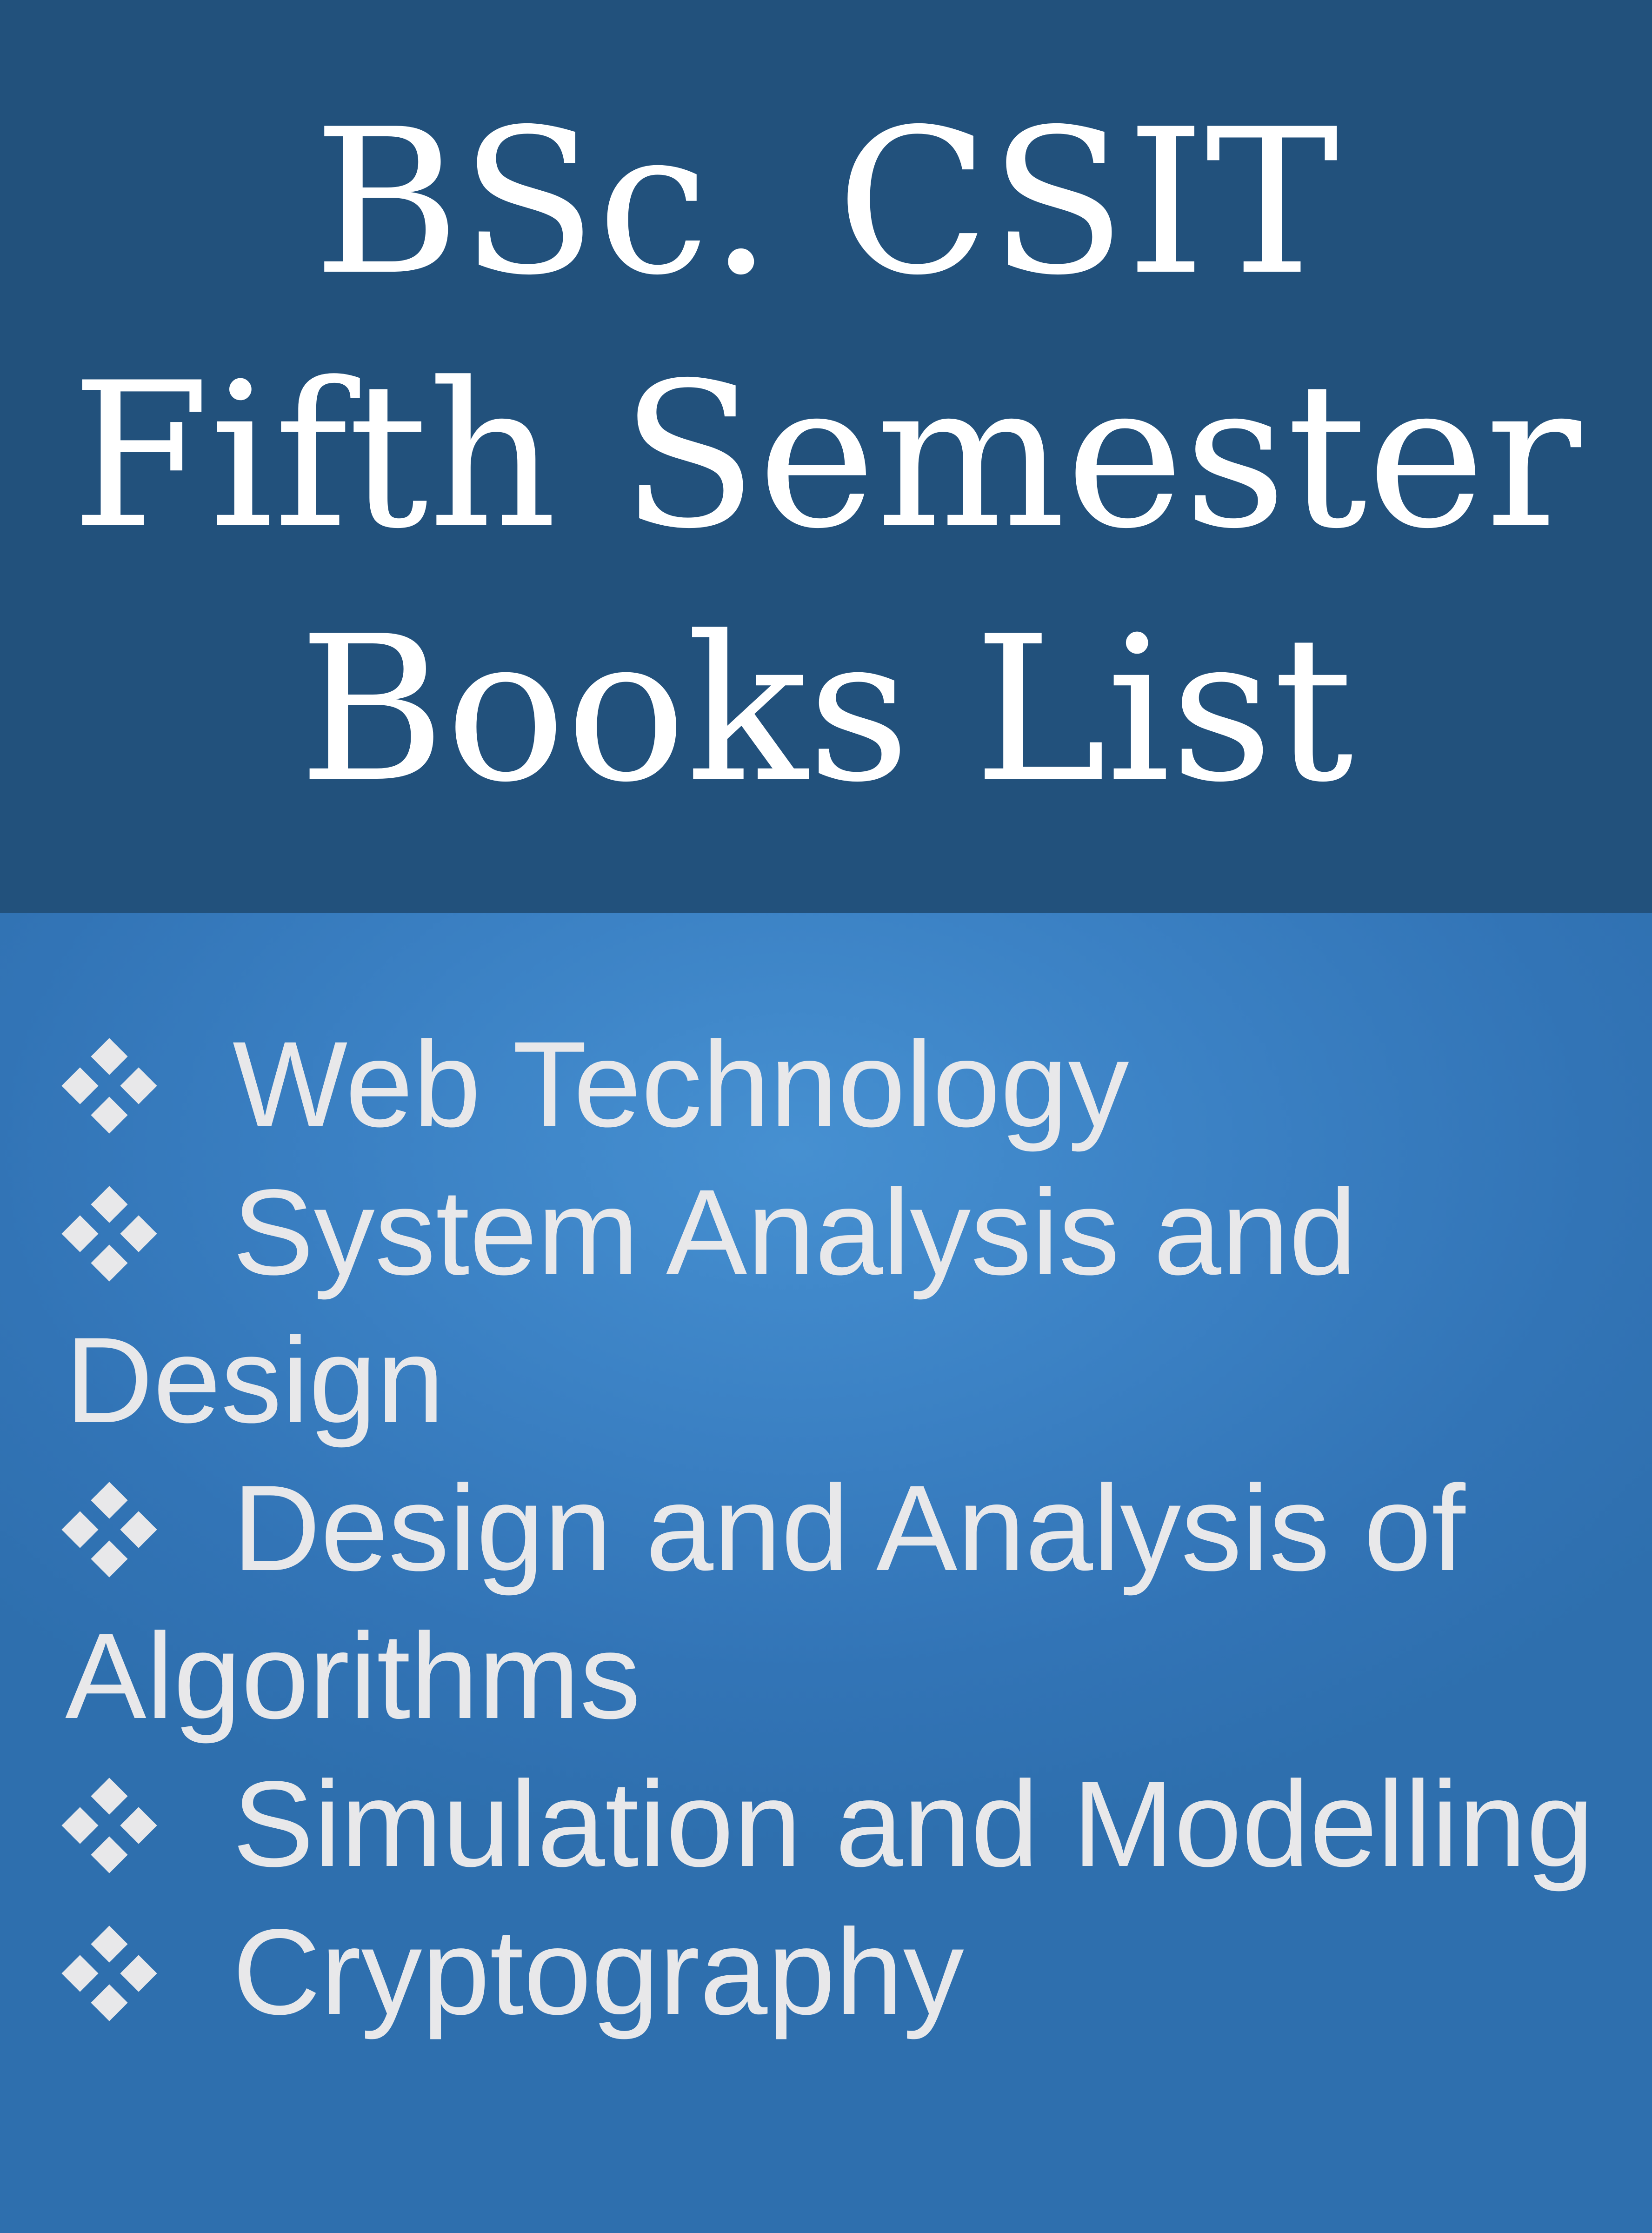  I want to click on title-line-3: Books List, so click(826, 709).